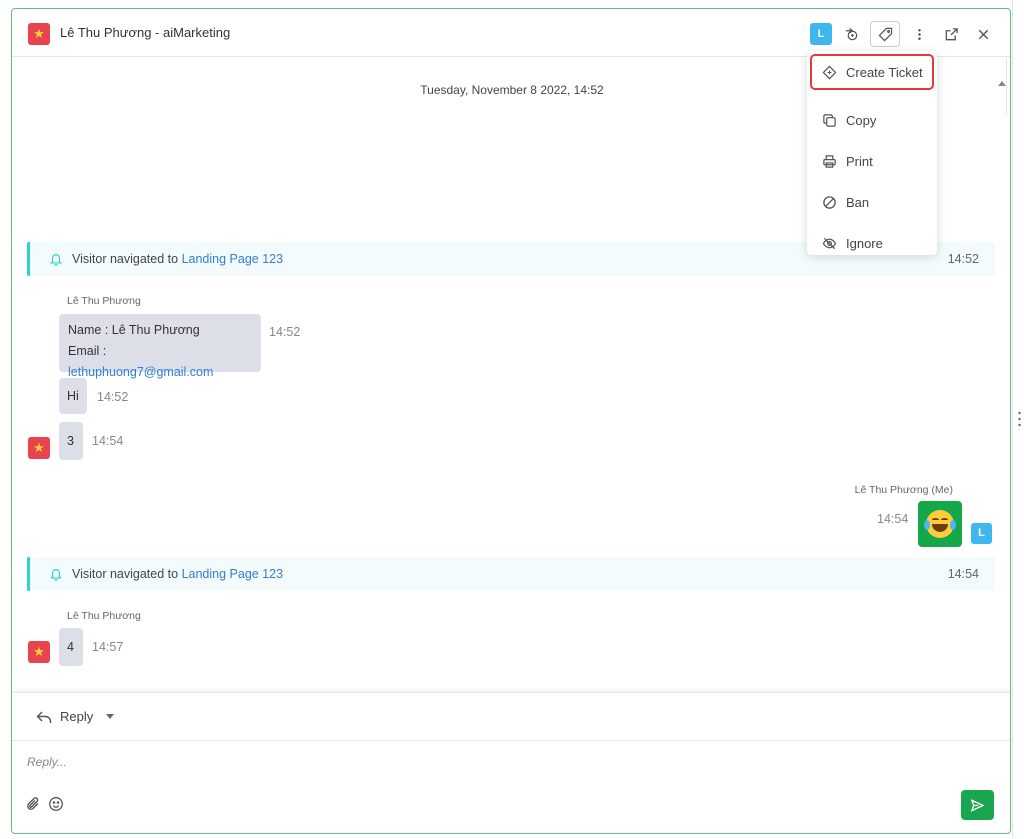 The width and height of the screenshot is (1024, 839). What do you see at coordinates (33, 804) in the screenshot?
I see `paperclip-icon` at bounding box center [33, 804].